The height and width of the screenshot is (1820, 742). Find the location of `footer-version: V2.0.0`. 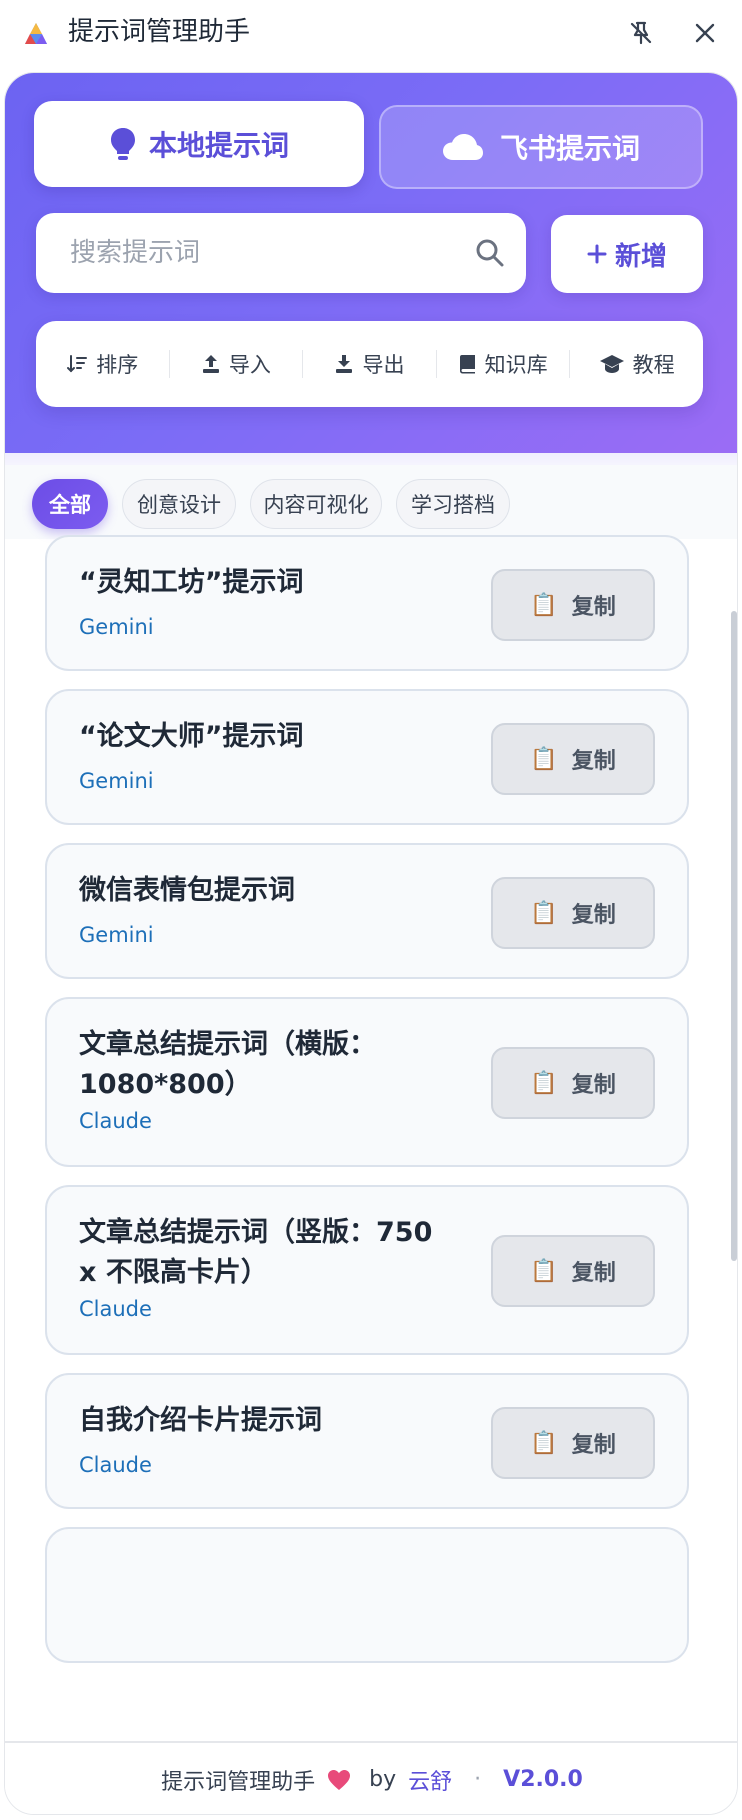

footer-version: V2.0.0 is located at coordinates (543, 1779).